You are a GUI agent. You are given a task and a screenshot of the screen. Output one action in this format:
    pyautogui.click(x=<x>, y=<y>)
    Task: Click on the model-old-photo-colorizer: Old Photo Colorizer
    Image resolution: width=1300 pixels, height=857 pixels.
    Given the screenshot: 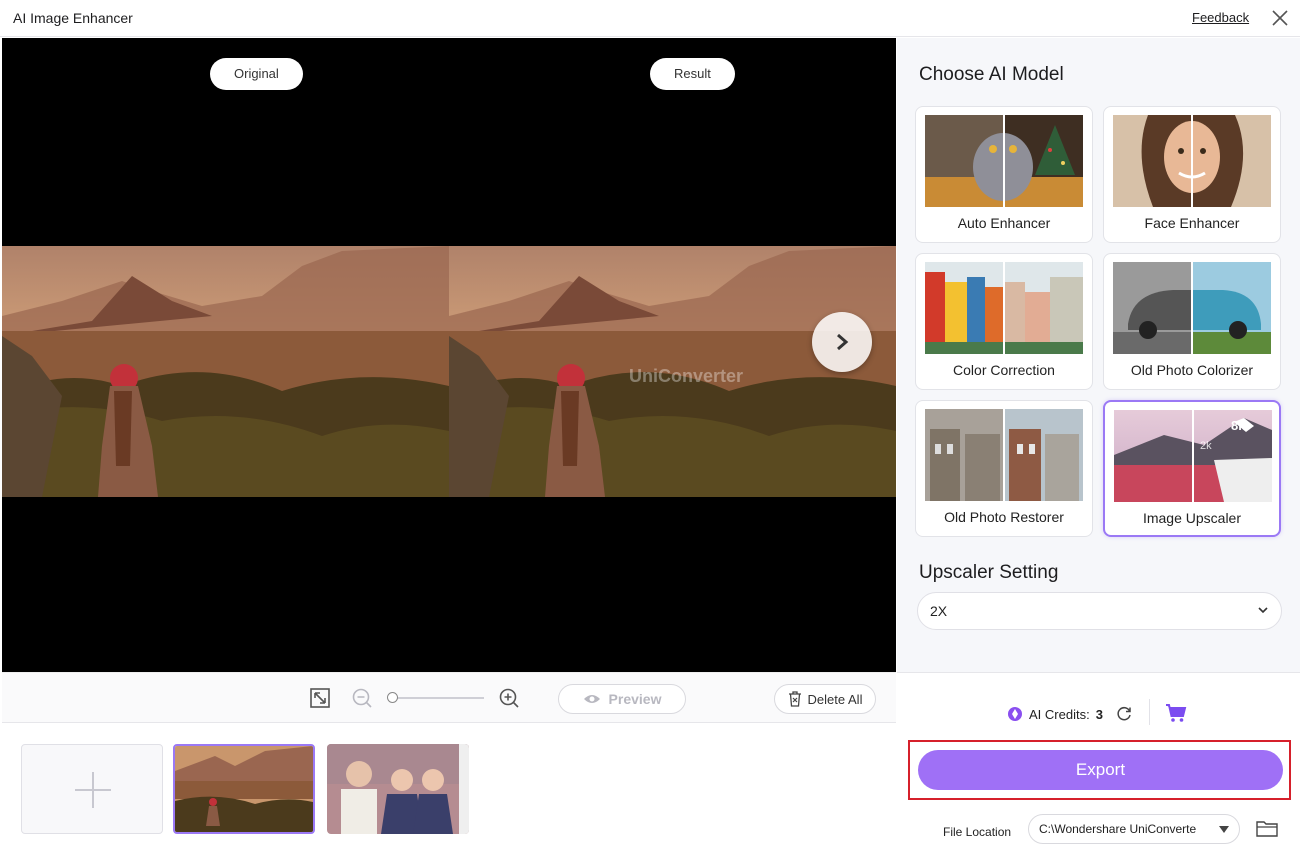 What is the action you would take?
    pyautogui.click(x=1192, y=321)
    